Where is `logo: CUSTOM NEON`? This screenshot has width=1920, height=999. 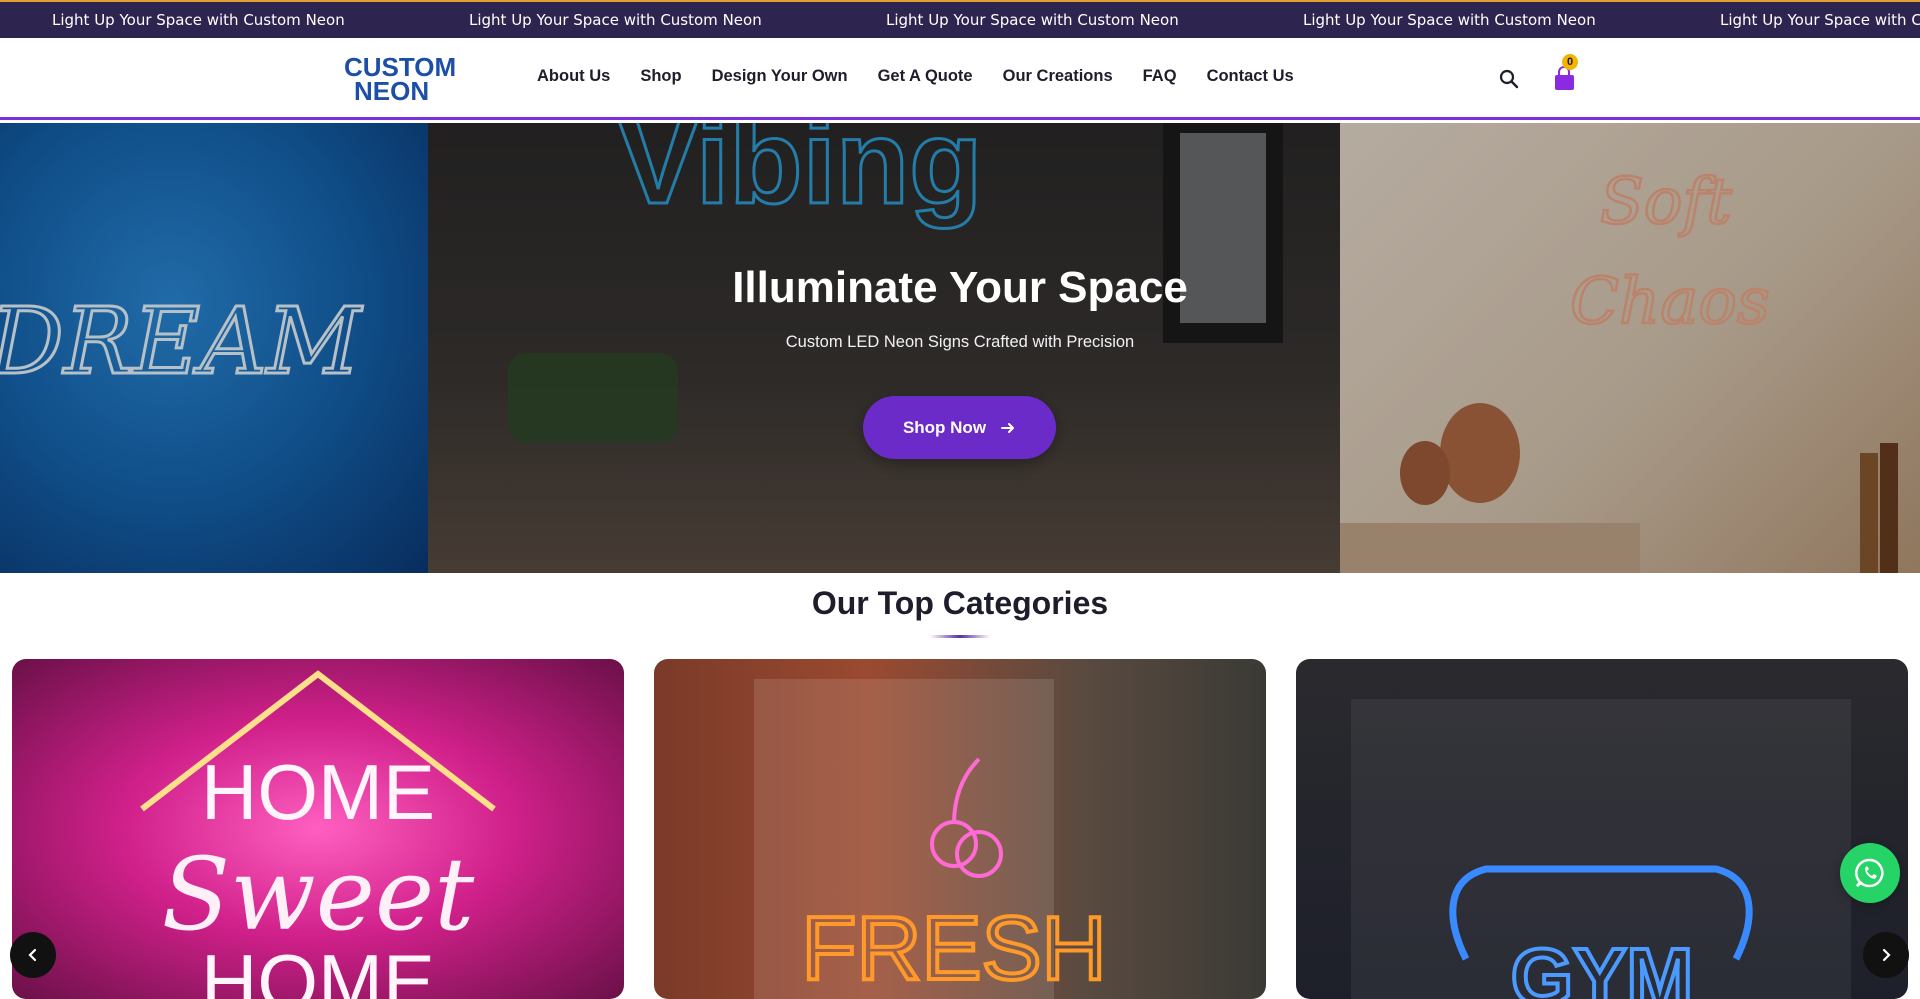 logo: CUSTOM NEON is located at coordinates (415, 78).